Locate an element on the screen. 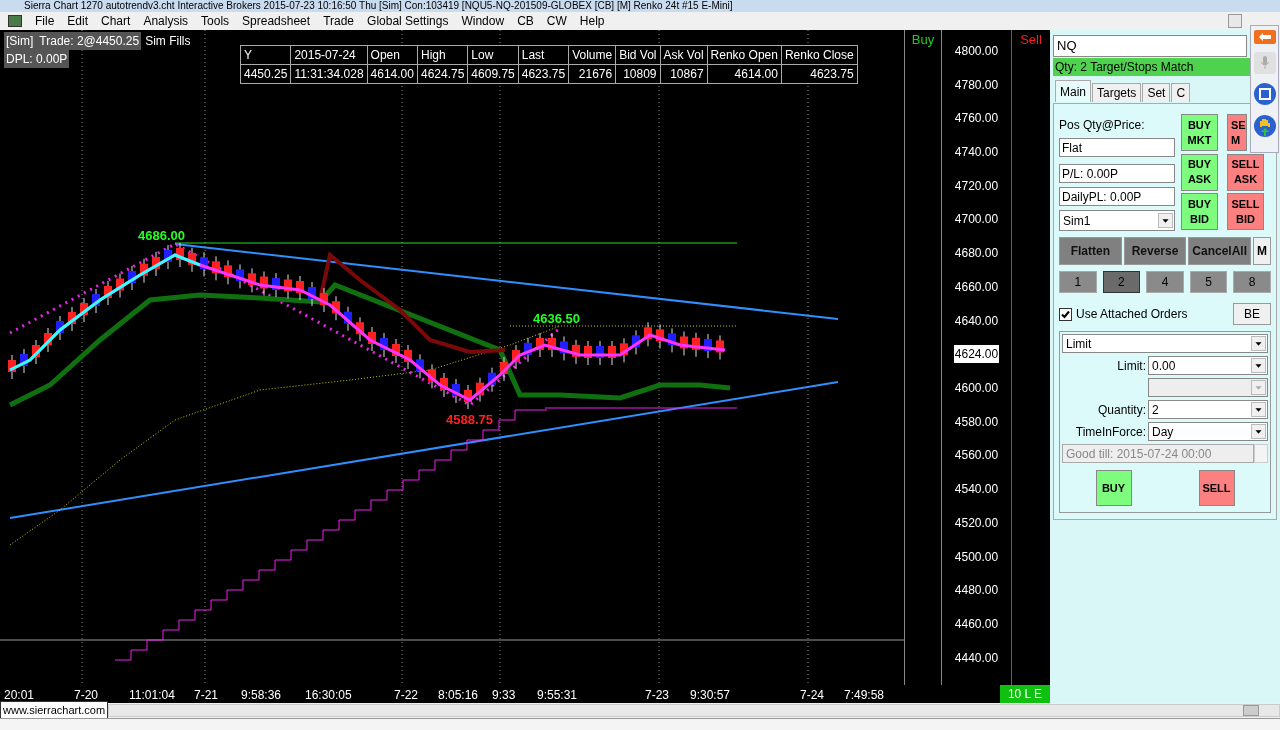 This screenshot has height=730, width=1280. empty-select is located at coordinates (1208, 387).